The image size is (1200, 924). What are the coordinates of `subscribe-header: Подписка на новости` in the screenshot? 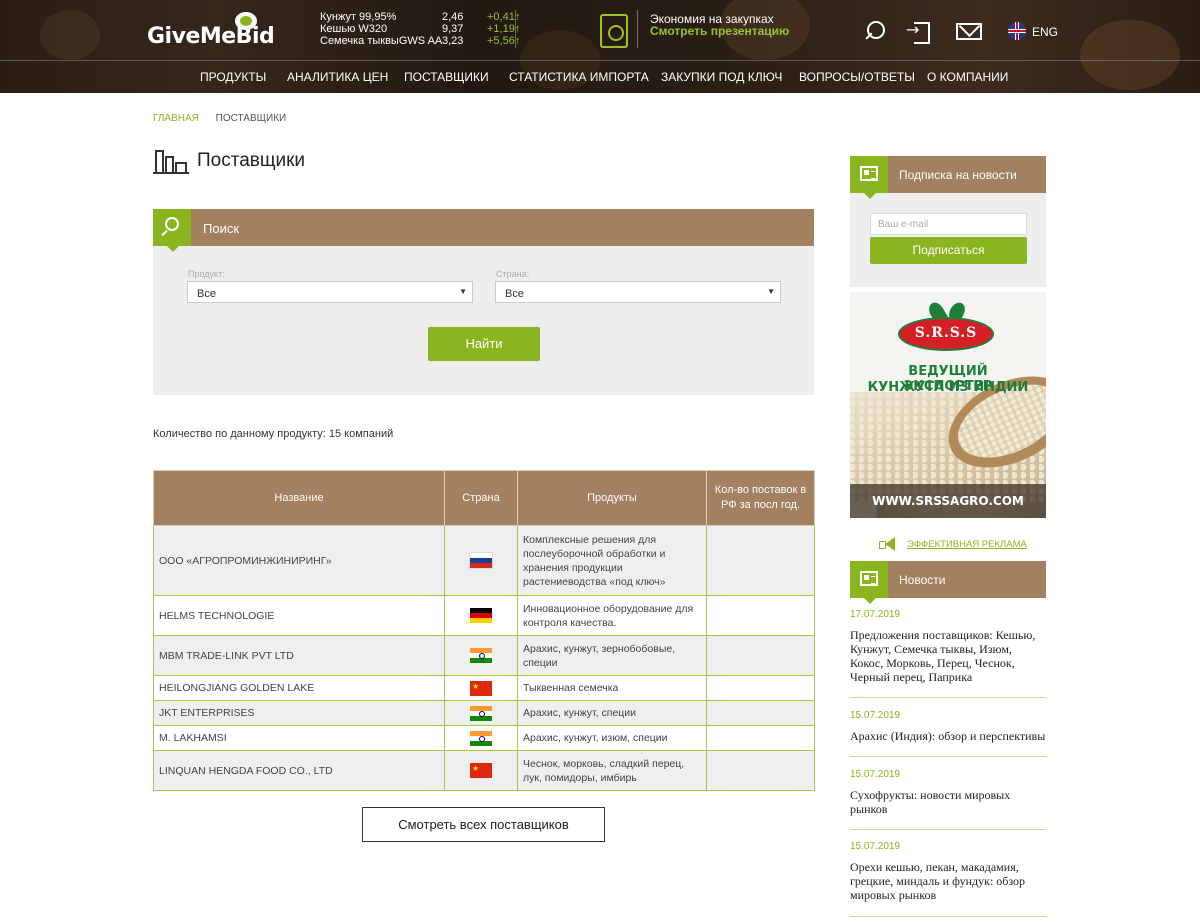 It's located at (948, 177).